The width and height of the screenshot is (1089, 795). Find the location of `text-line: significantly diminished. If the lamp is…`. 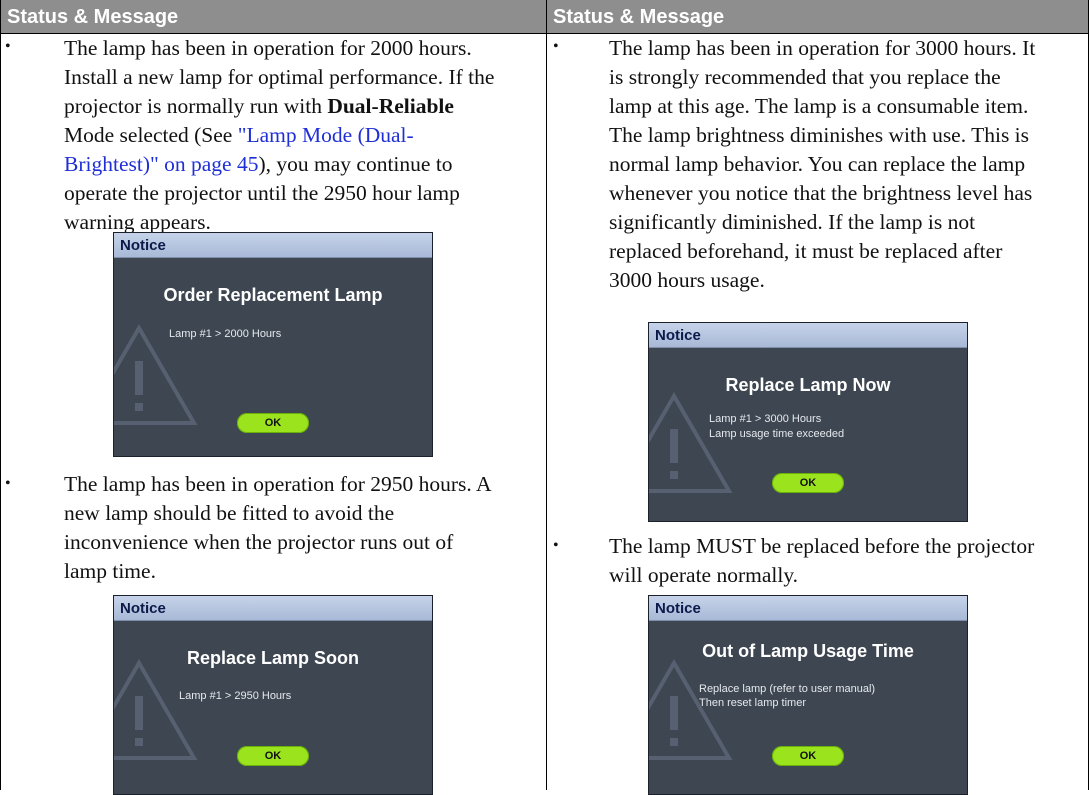

text-line: significantly diminished. If the lamp is… is located at coordinates (792, 222).